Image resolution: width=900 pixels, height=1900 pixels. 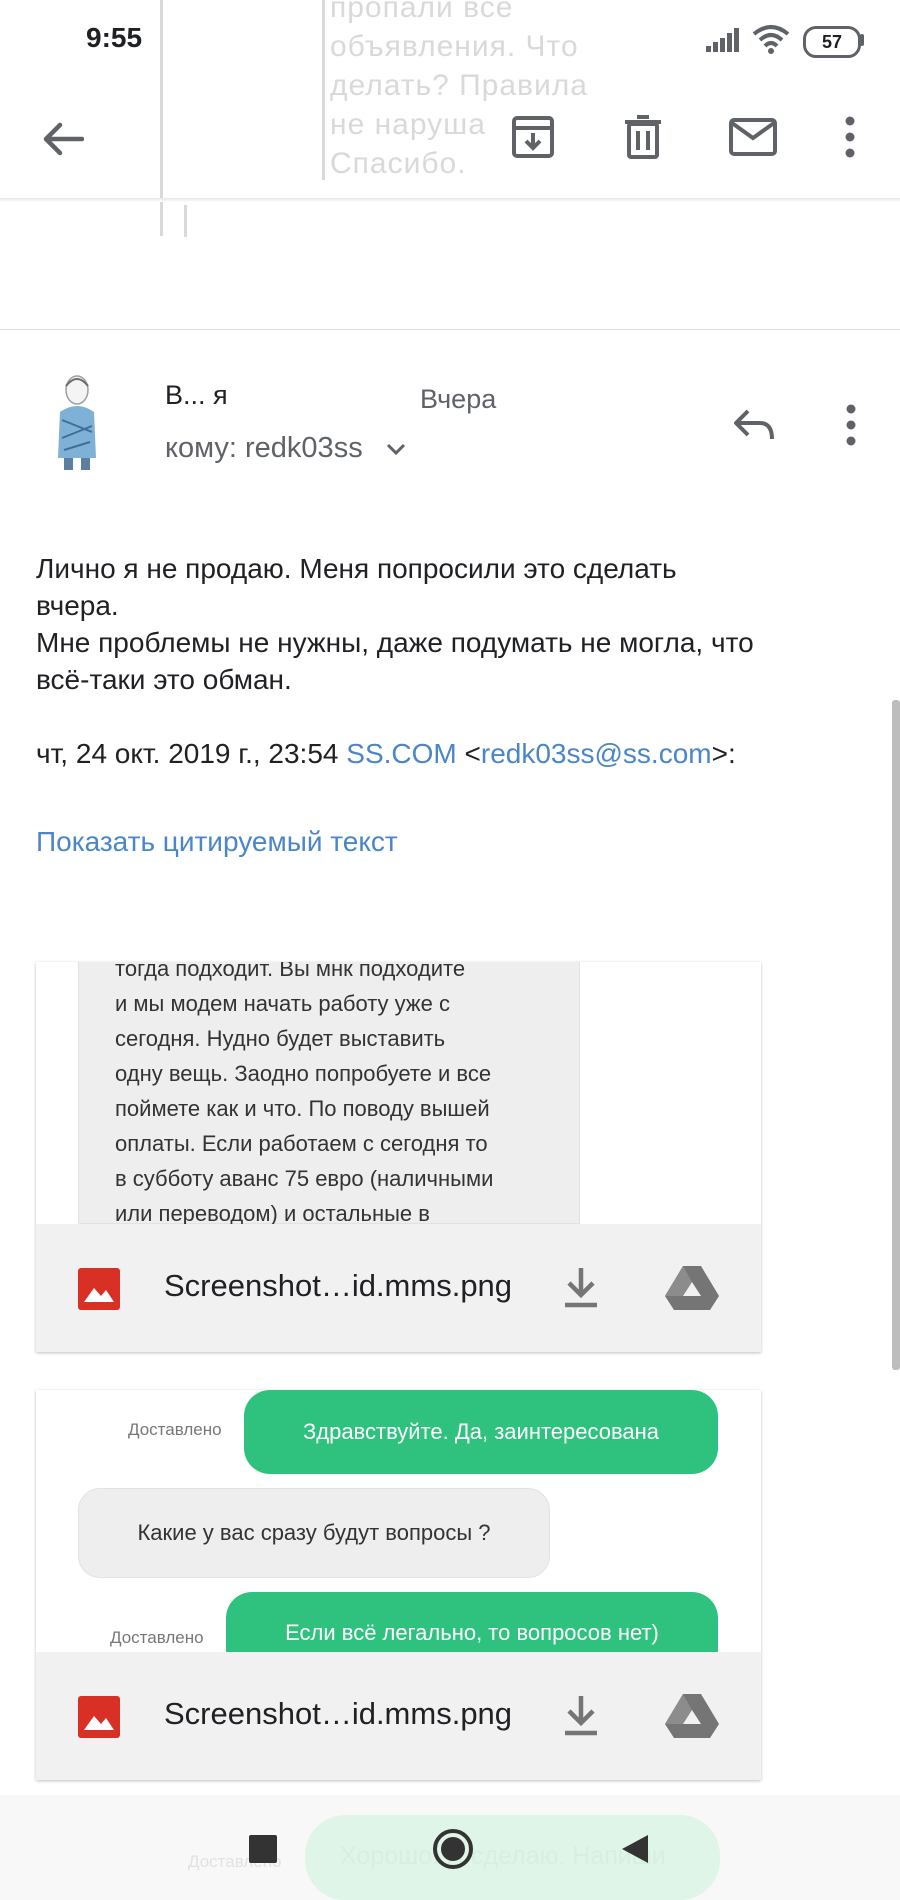 I want to click on recipient-details: кому: redk03ss, so click(x=286, y=448).